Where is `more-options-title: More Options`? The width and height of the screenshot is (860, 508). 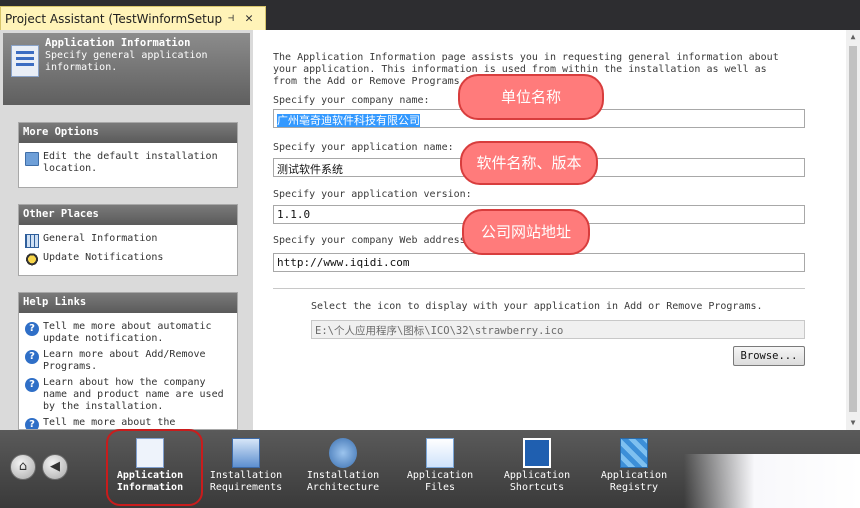 more-options-title: More Options is located at coordinates (128, 133).